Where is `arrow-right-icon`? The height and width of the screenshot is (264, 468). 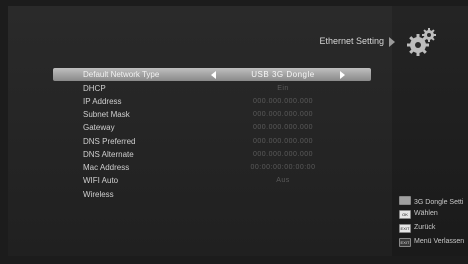 arrow-right-icon is located at coordinates (342, 75).